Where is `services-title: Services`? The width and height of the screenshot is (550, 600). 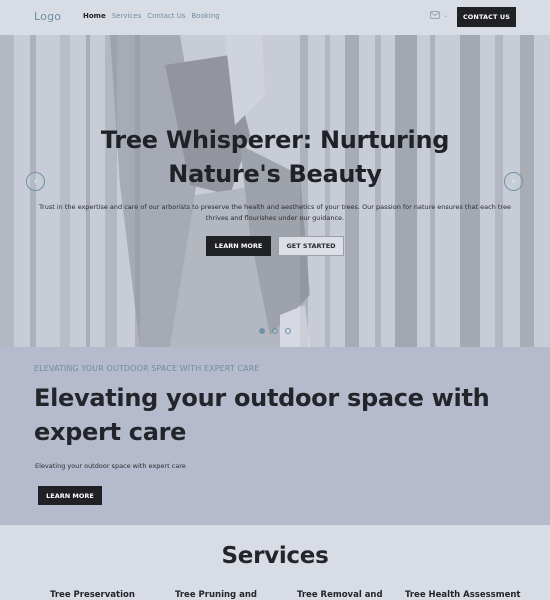
services-title: Services is located at coordinates (275, 556).